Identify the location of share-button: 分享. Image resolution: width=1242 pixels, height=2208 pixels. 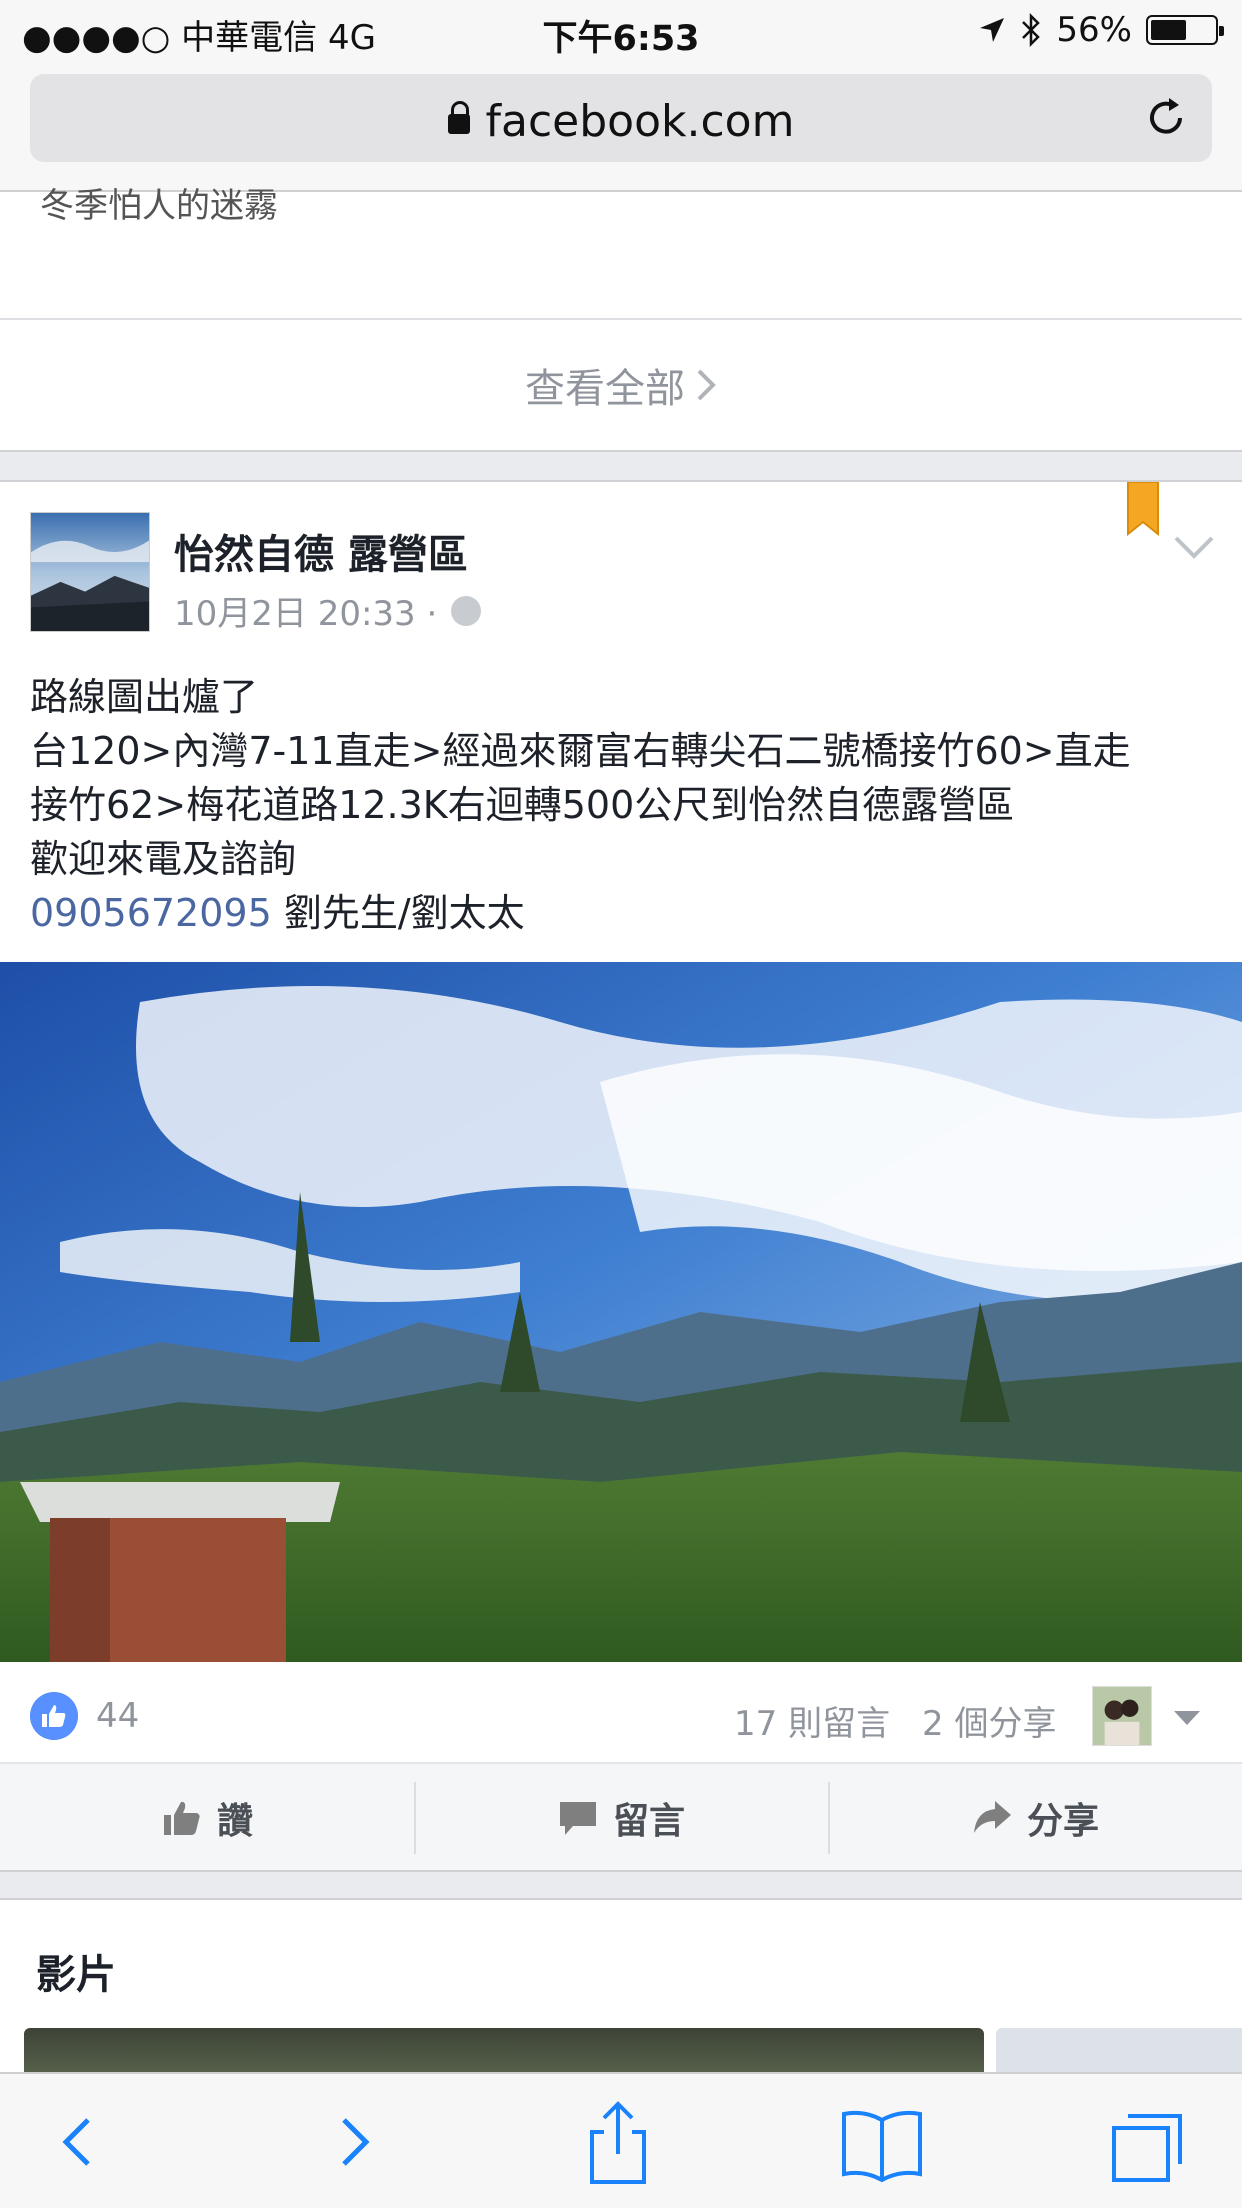
(1035, 1818).